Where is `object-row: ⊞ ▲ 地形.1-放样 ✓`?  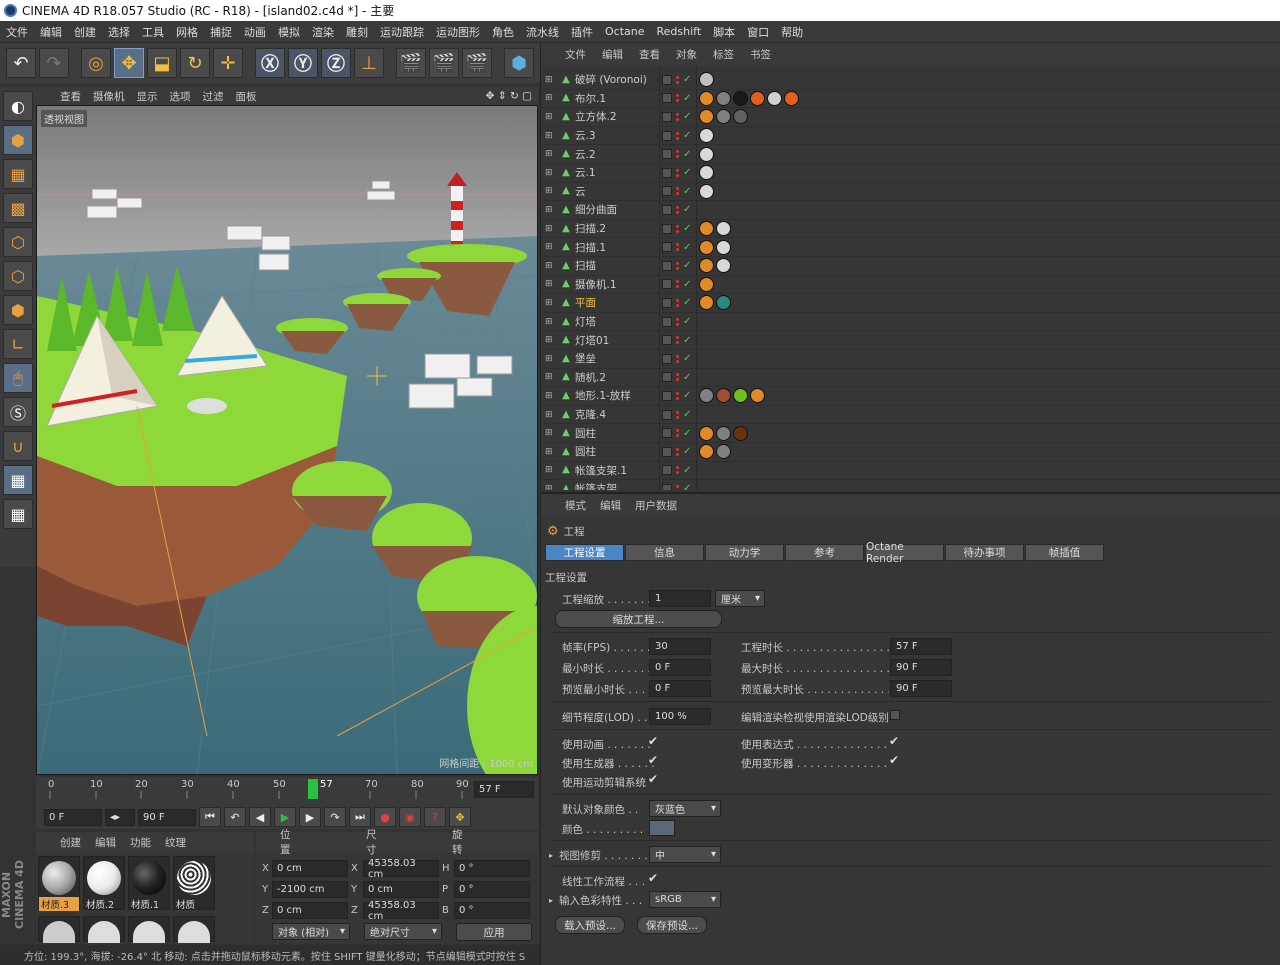
object-row: ⊞ ▲ 地形.1-放样 ✓ is located at coordinates (910, 396).